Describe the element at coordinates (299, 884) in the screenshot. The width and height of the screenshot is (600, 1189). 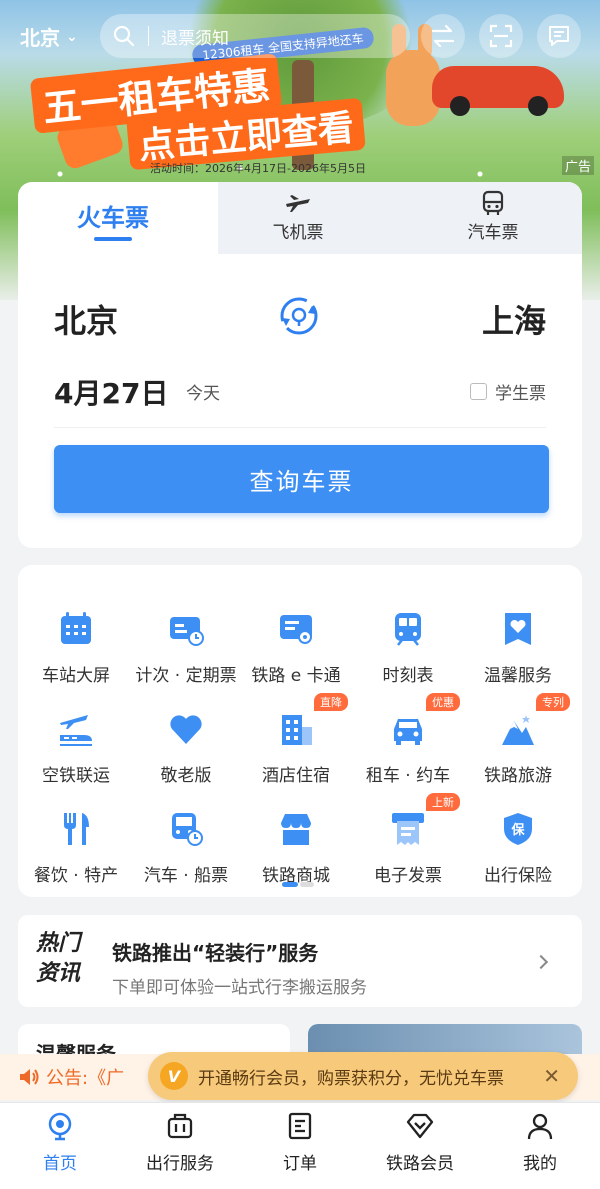
I see `page-indicator` at that location.